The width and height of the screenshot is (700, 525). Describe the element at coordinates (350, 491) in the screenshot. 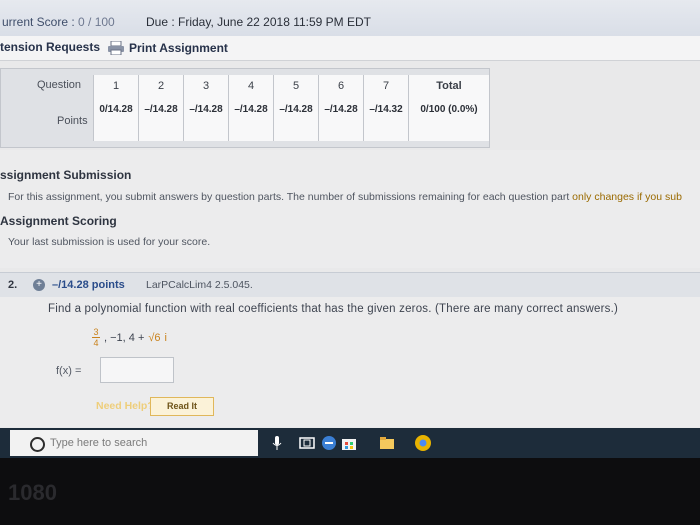

I see `monitor-bezel: 1080` at that location.